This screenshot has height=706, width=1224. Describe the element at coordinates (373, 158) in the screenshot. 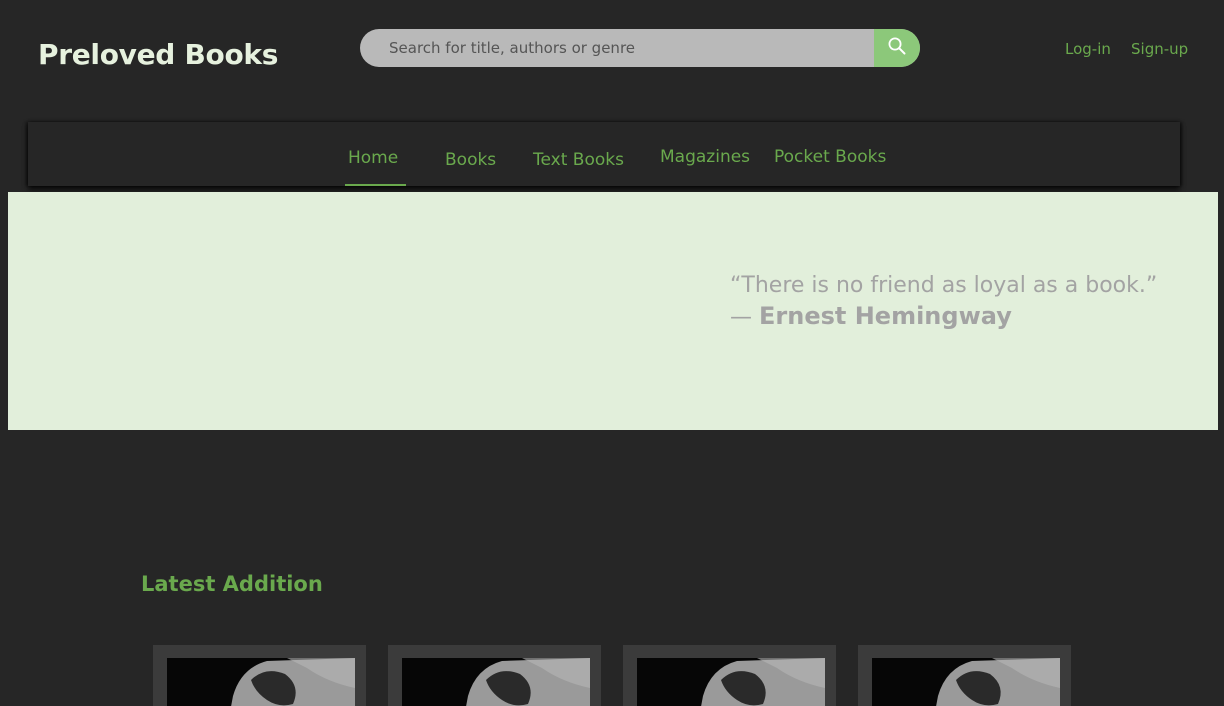

I see `nav-item-home: Home` at that location.